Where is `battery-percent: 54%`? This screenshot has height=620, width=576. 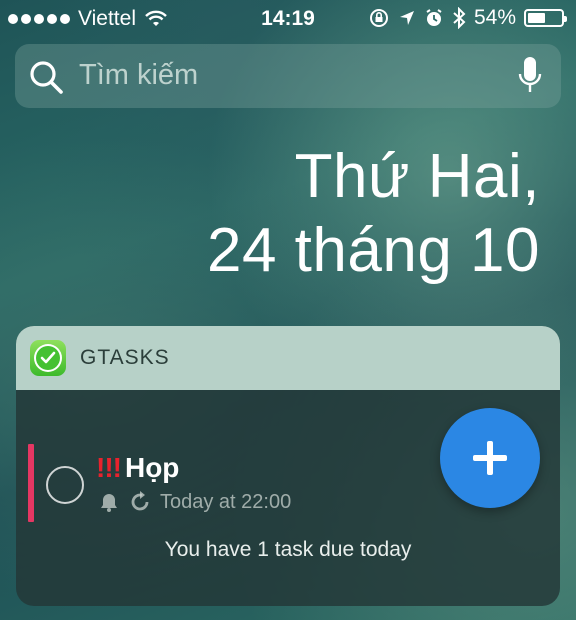
battery-percent: 54% is located at coordinates (494, 17).